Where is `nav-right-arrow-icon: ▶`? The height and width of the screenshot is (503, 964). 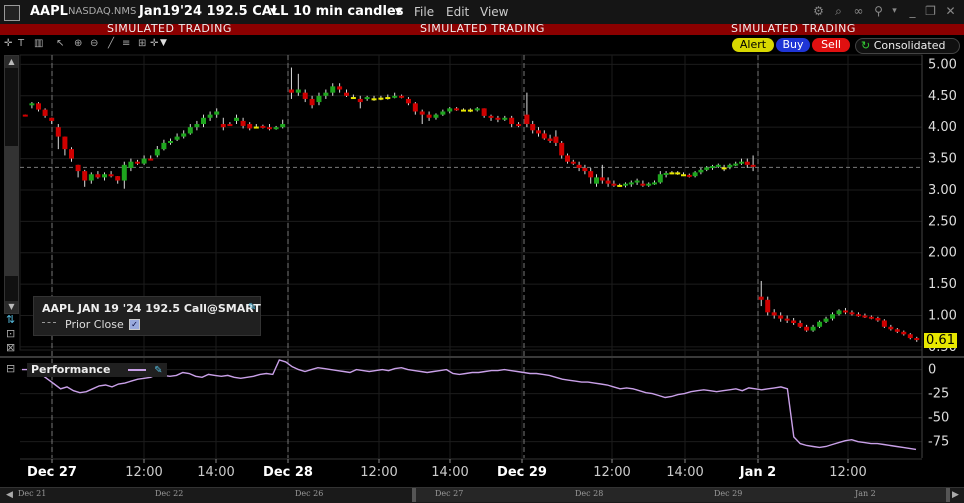 nav-right-arrow-icon: ▶ is located at coordinates (955, 495).